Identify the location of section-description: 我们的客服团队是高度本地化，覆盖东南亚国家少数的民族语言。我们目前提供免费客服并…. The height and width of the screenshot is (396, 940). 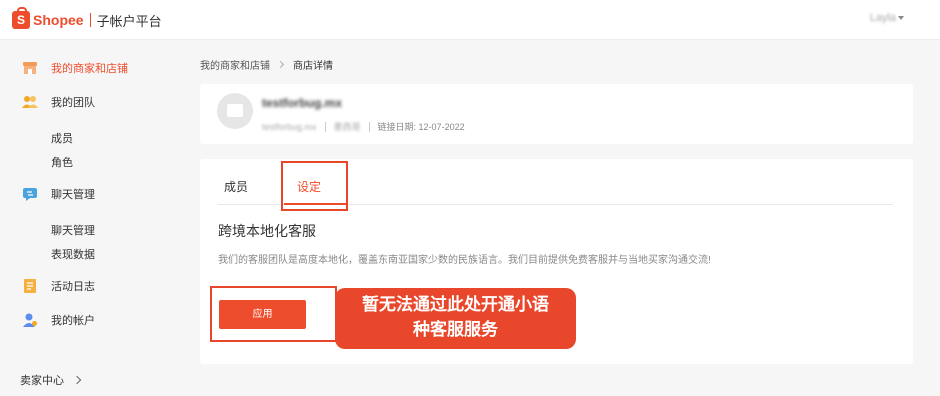
(464, 260).